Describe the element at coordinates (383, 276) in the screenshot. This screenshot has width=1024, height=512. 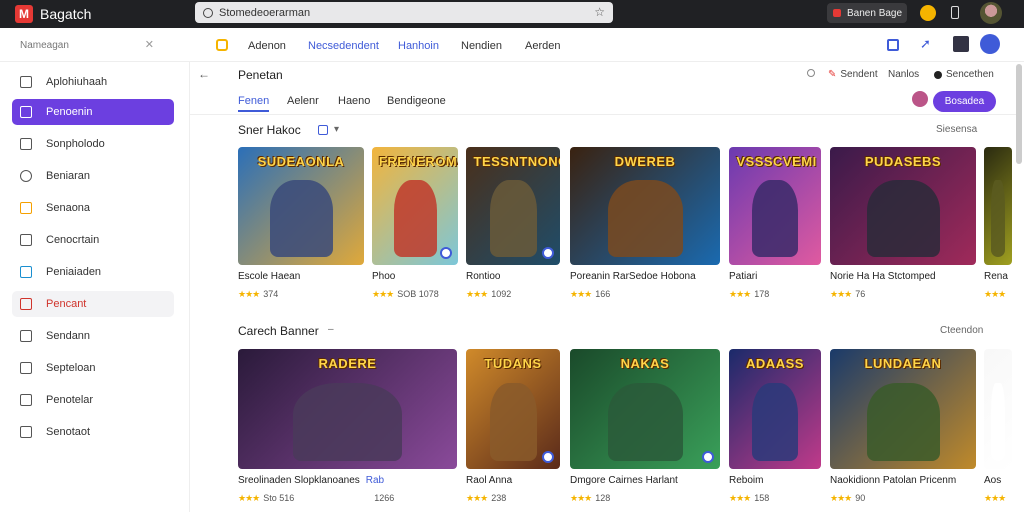
I see `game-title: Phoo` at that location.